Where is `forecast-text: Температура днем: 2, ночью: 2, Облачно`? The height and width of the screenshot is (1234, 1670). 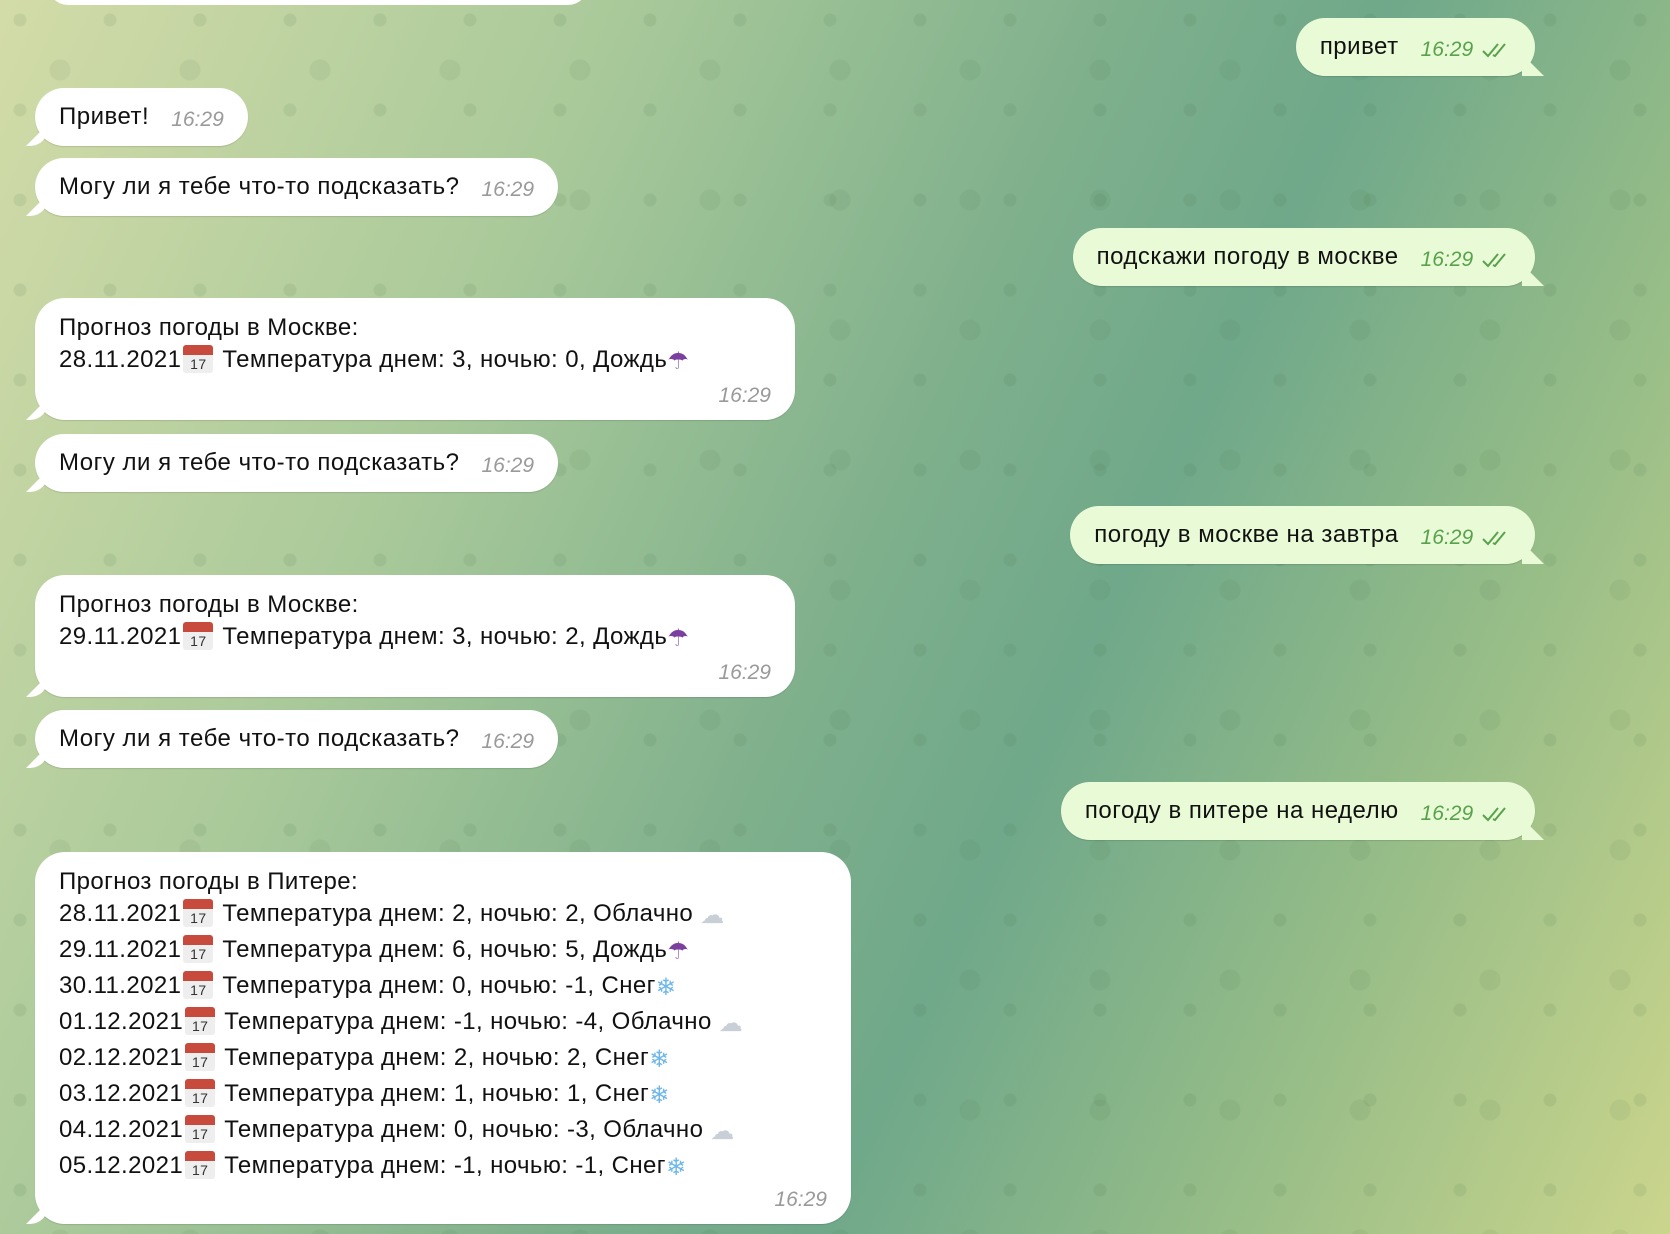 forecast-text: Температура днем: 2, ночью: 2, Облачно is located at coordinates (458, 913).